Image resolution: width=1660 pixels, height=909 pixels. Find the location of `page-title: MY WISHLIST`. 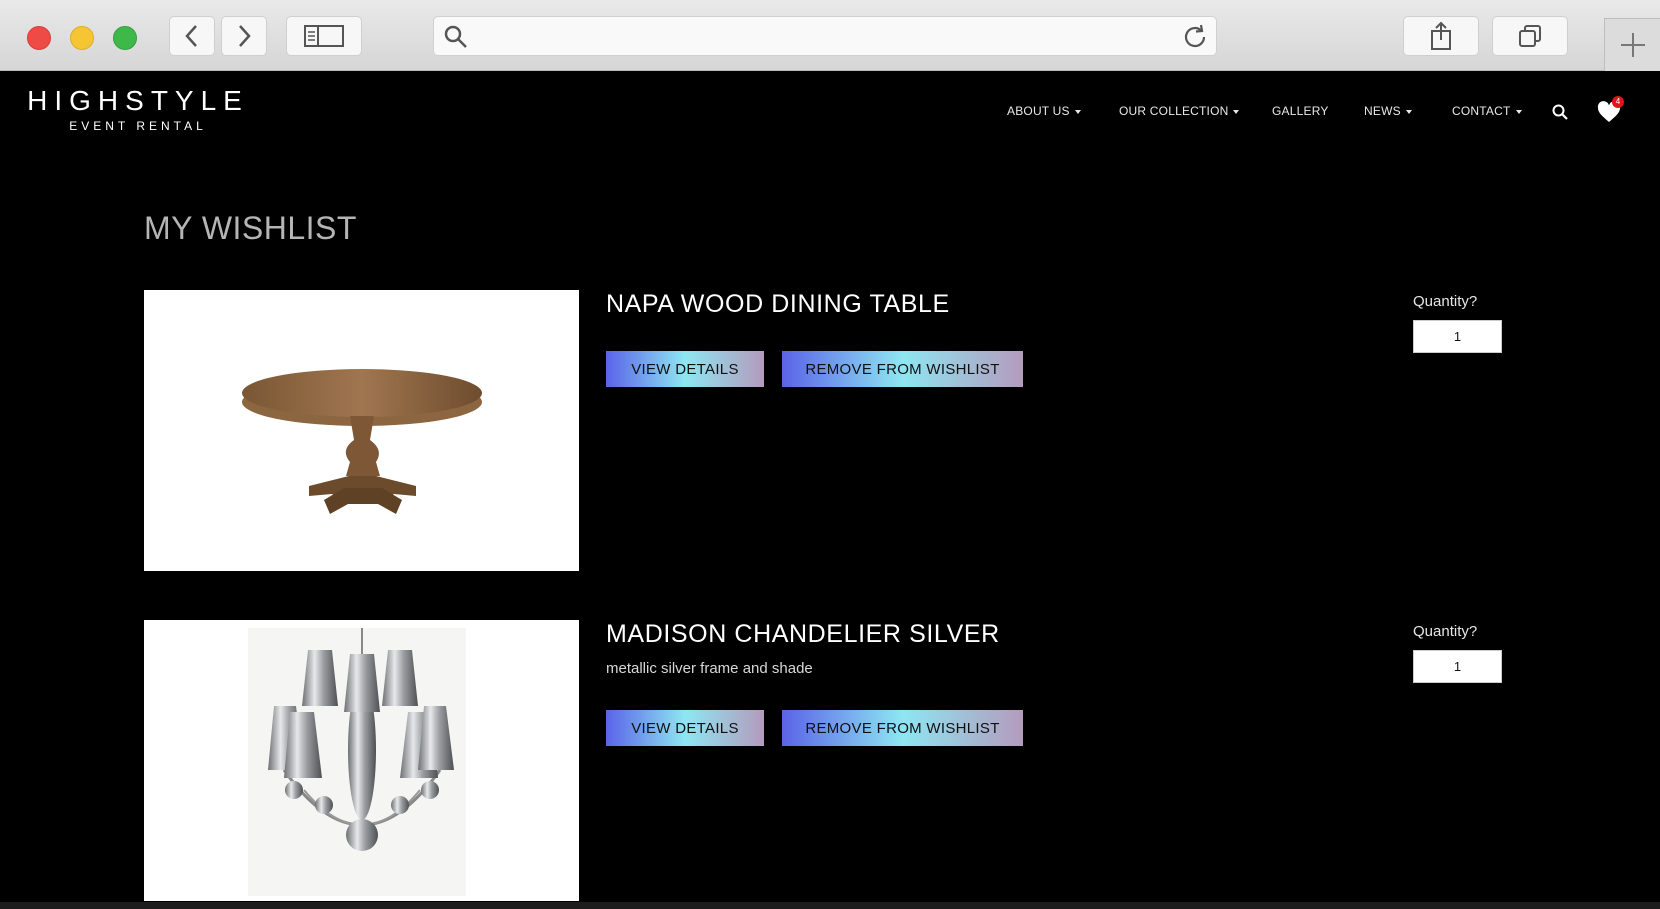

page-title: MY WISHLIST is located at coordinates (250, 228).